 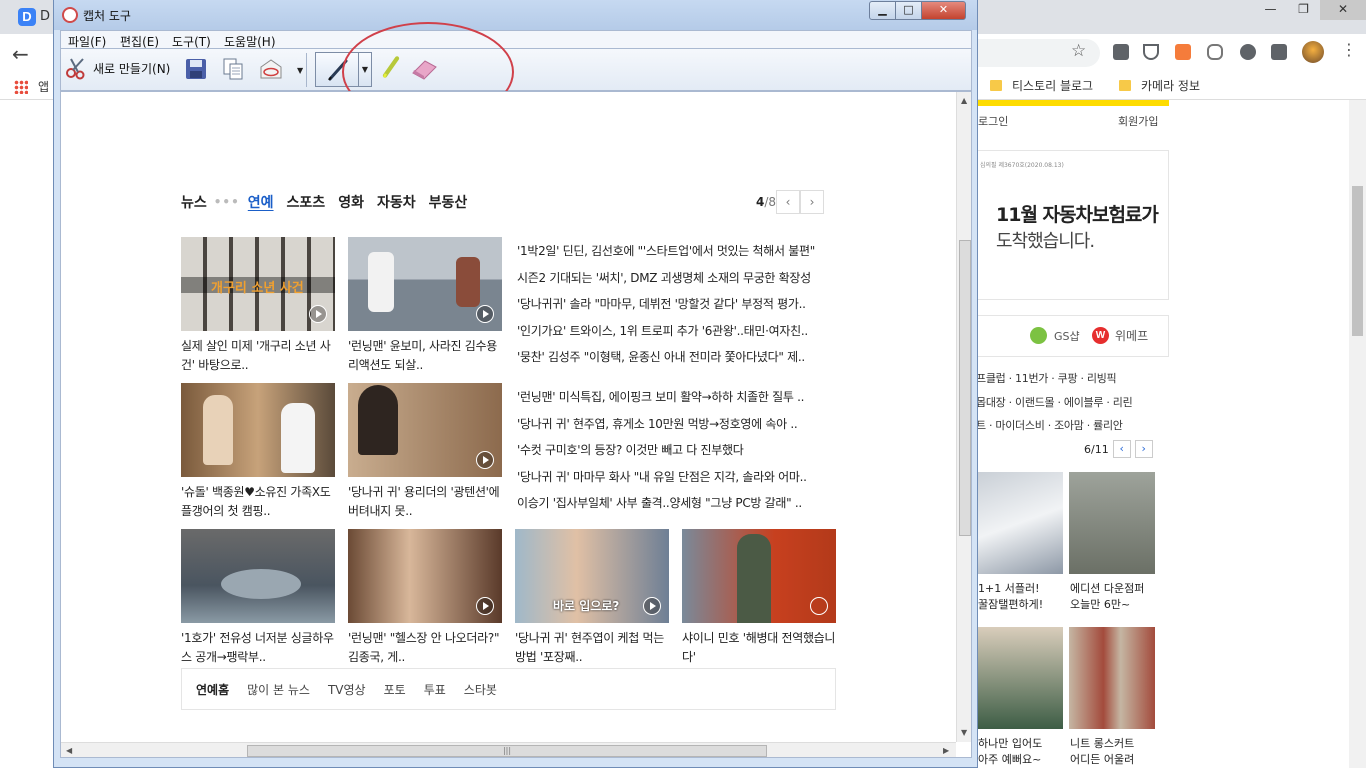 What do you see at coordinates (1349, 49) in the screenshot?
I see `menu-dots-icon: ⋮` at bounding box center [1349, 49].